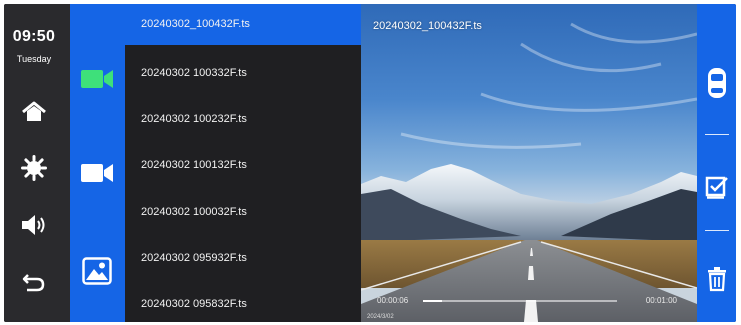  I want to click on file-item-2: 20240302 100332F.ts, so click(243, 73).